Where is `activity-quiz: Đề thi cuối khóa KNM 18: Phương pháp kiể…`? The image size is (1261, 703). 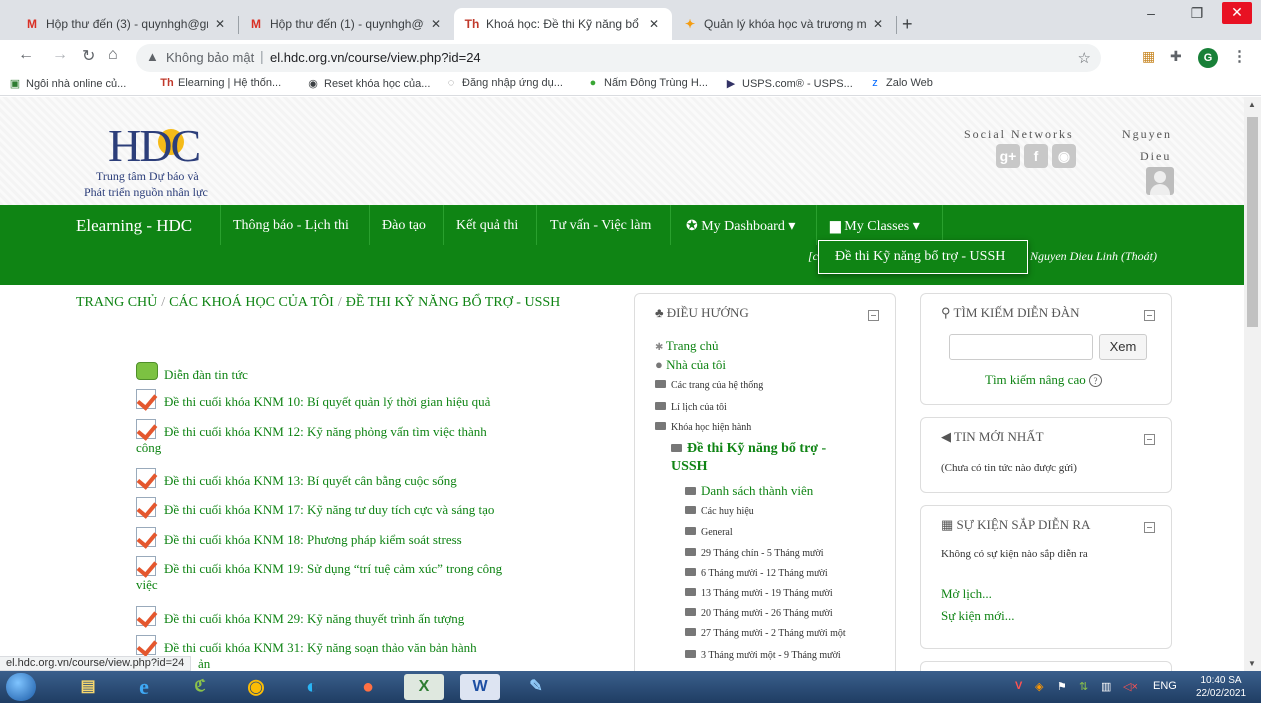
activity-quiz: Đề thi cuối khóa KNM 18: Phương pháp kiể… is located at coordinates (346, 538).